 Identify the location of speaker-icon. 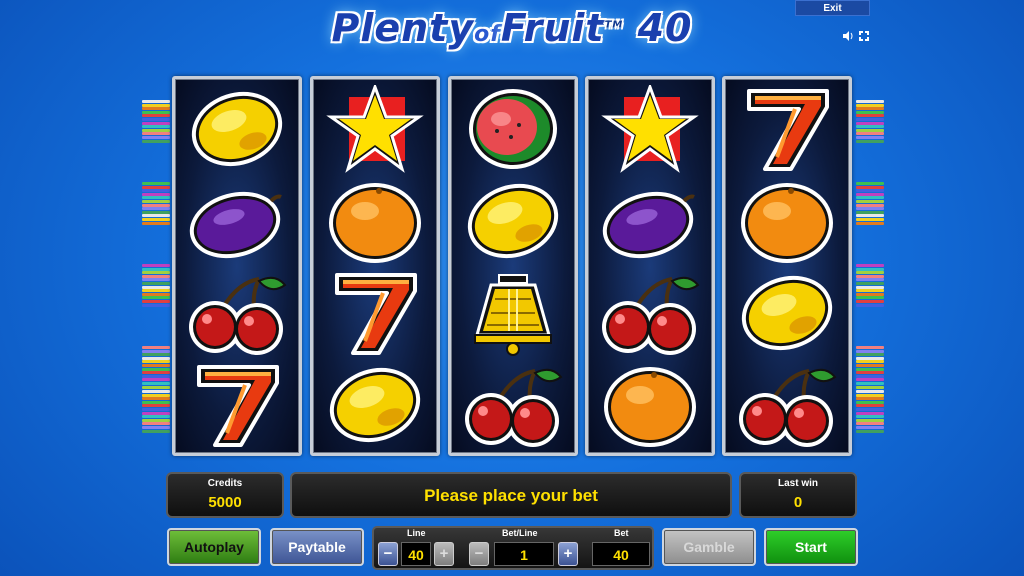
(848, 37).